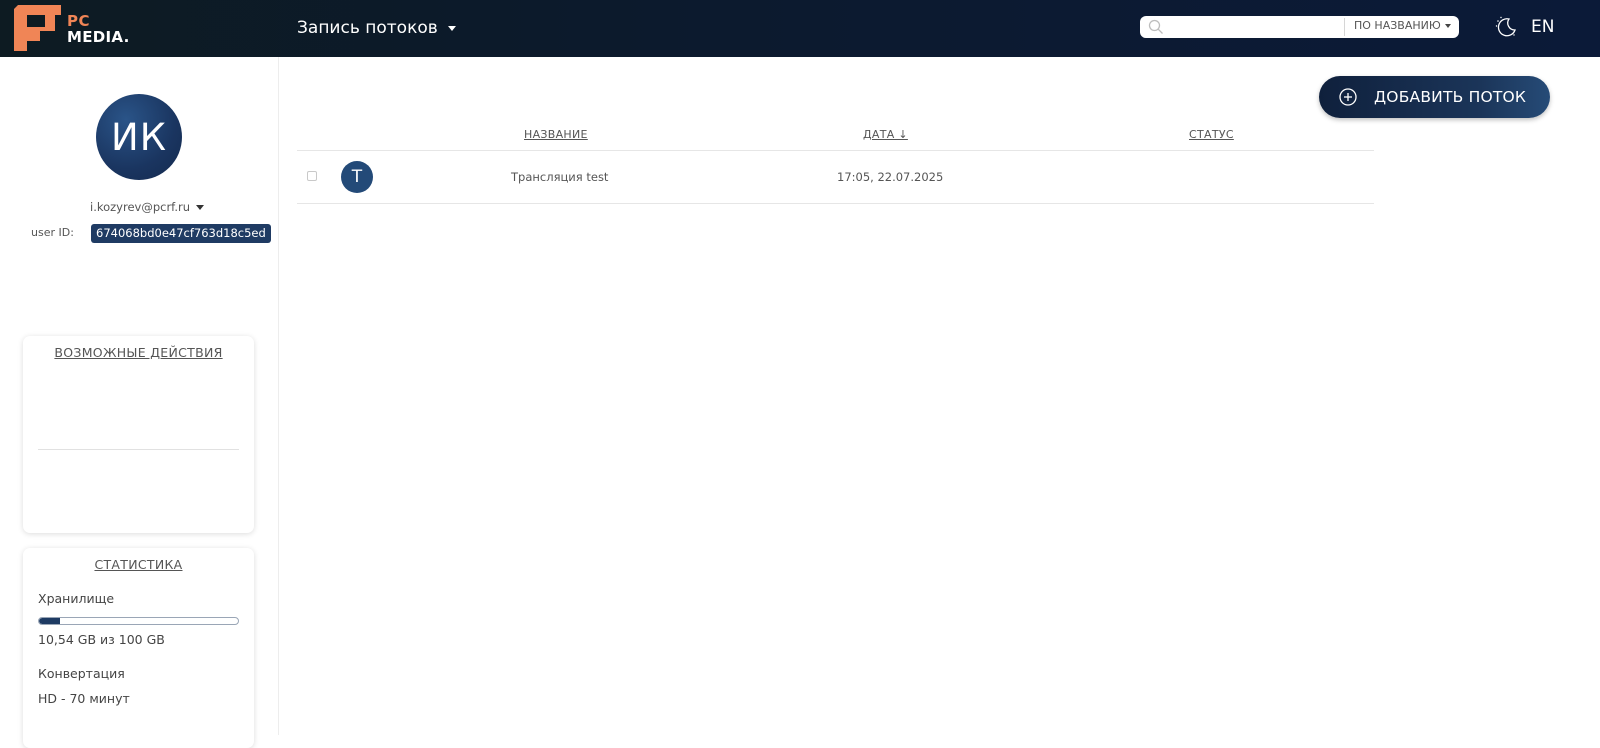 Image resolution: width=1600 pixels, height=748 pixels. I want to click on add-stream-button: ДОБАВИТЬ ПОТОК, so click(1434, 97).